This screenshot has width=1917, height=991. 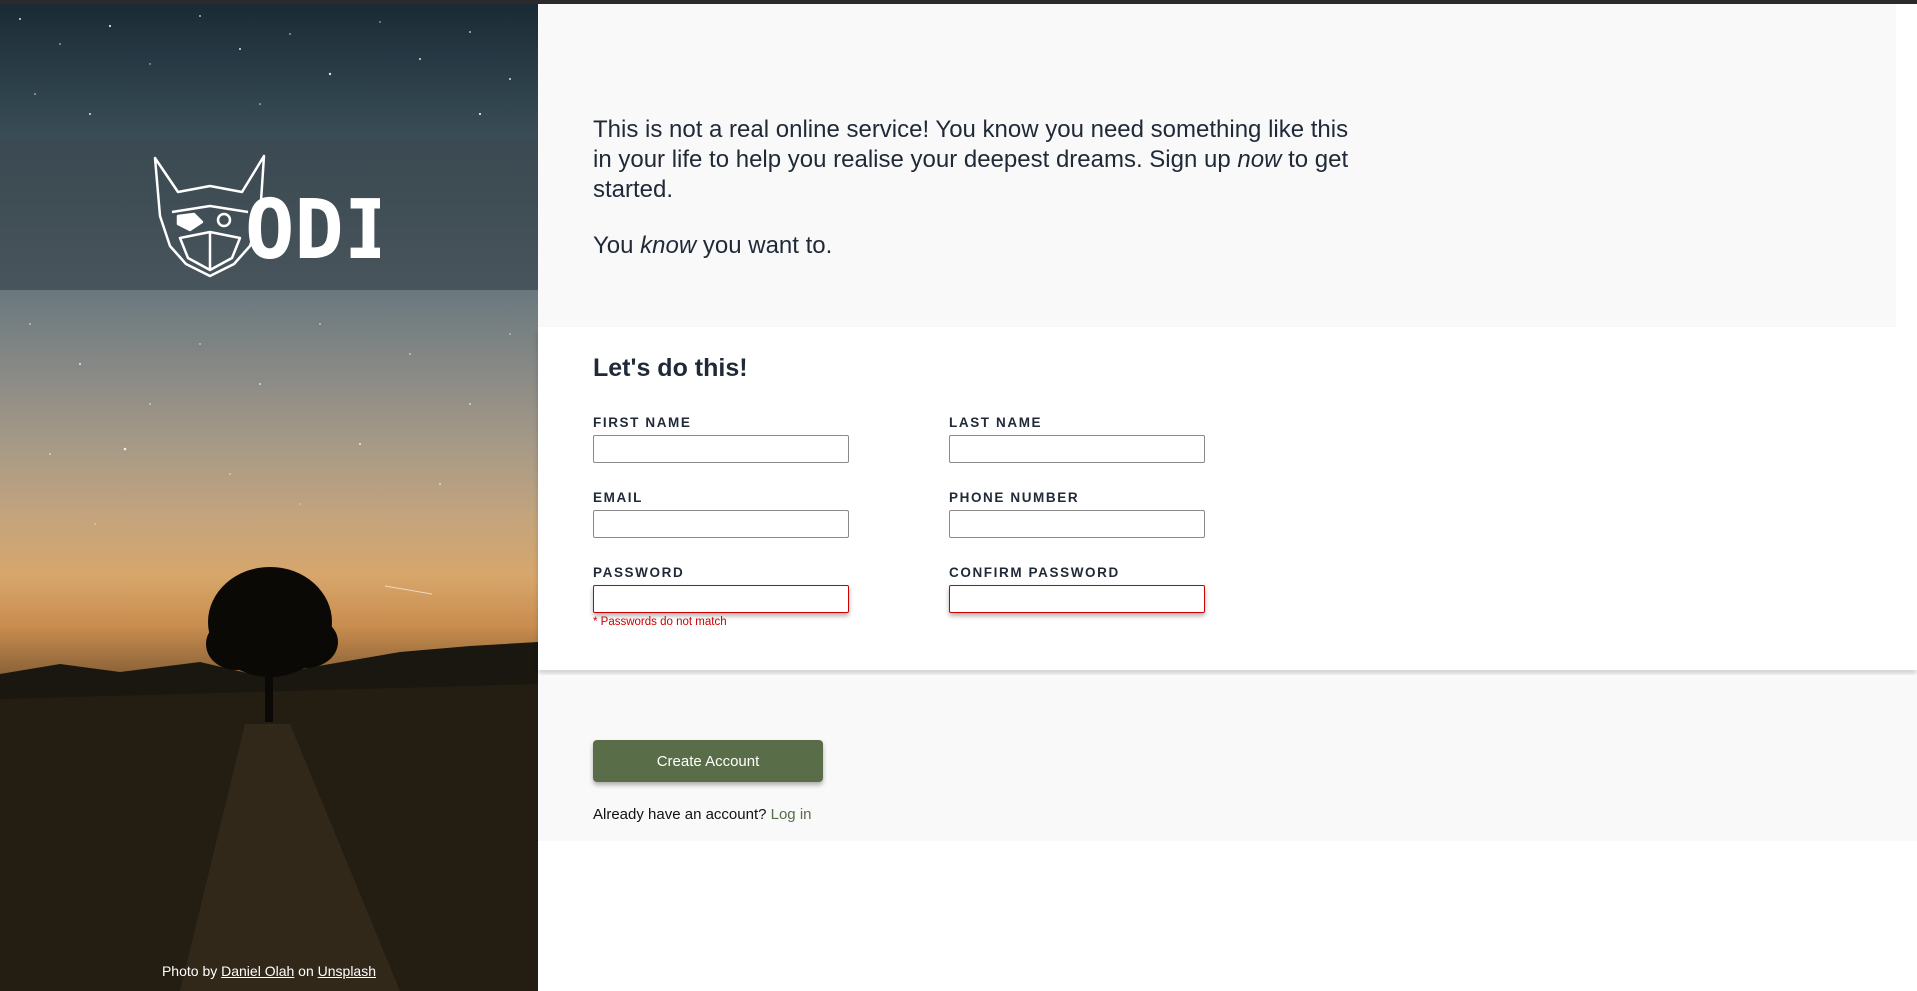 What do you see at coordinates (189, 971) in the screenshot?
I see `credit-prefix: Photo by` at bounding box center [189, 971].